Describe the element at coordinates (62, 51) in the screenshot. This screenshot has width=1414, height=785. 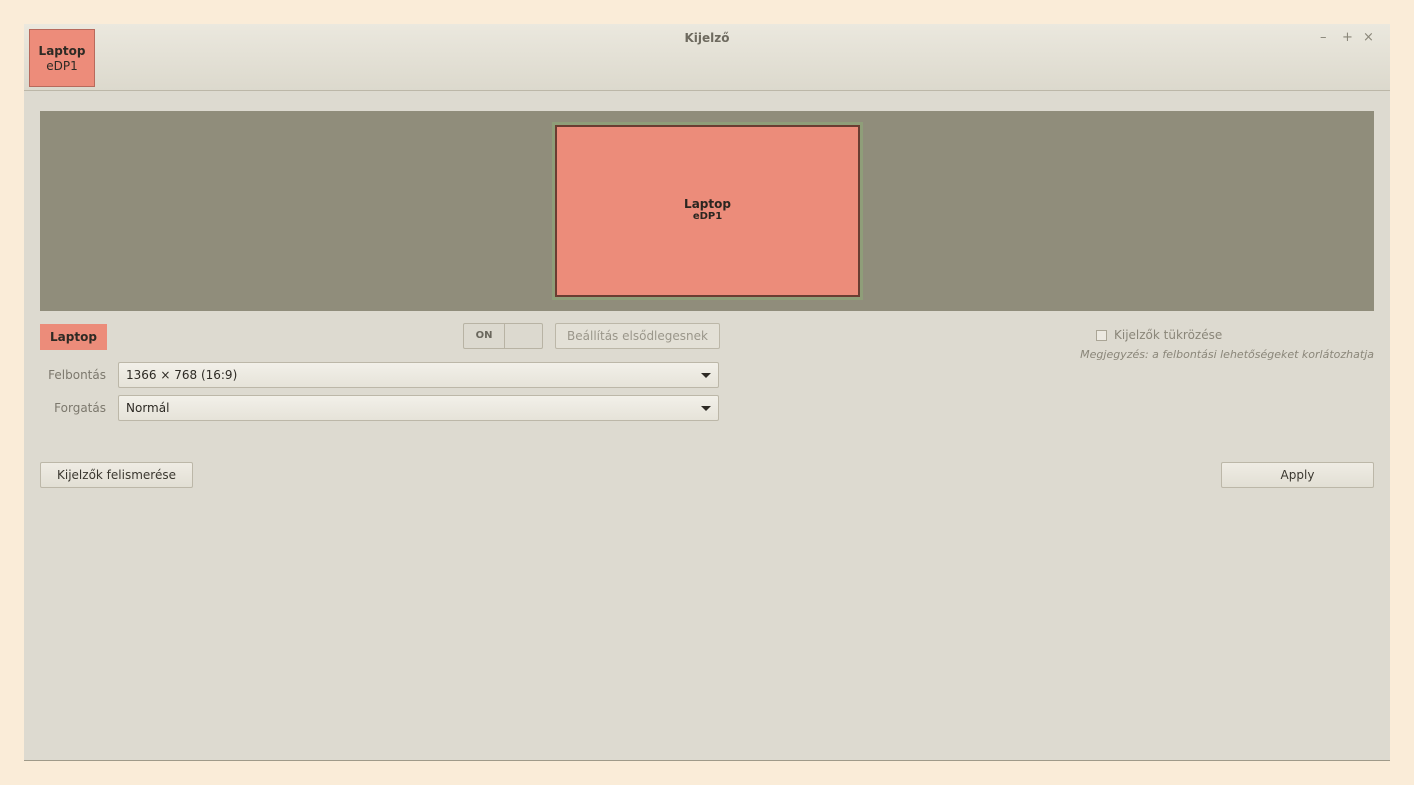
I see `badge-name: Laptop` at that location.